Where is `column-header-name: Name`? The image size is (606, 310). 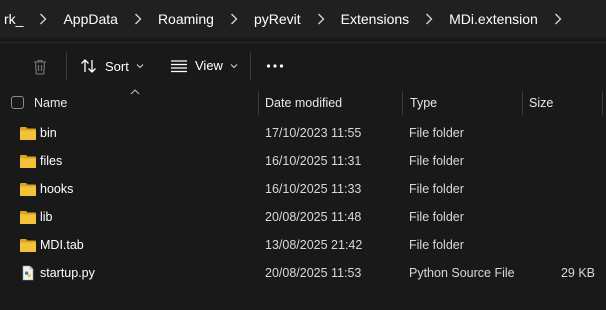
column-header-name: Name is located at coordinates (50, 103).